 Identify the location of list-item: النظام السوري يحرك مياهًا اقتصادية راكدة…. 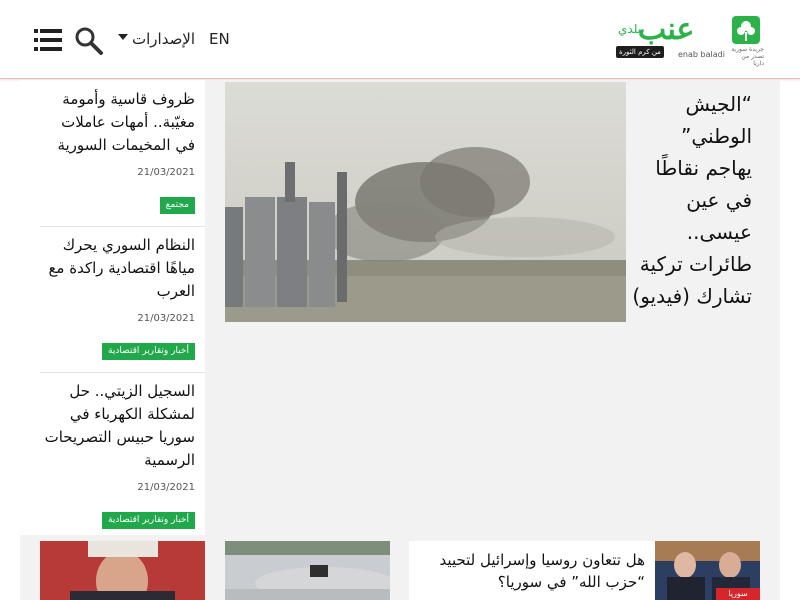
(122, 279).